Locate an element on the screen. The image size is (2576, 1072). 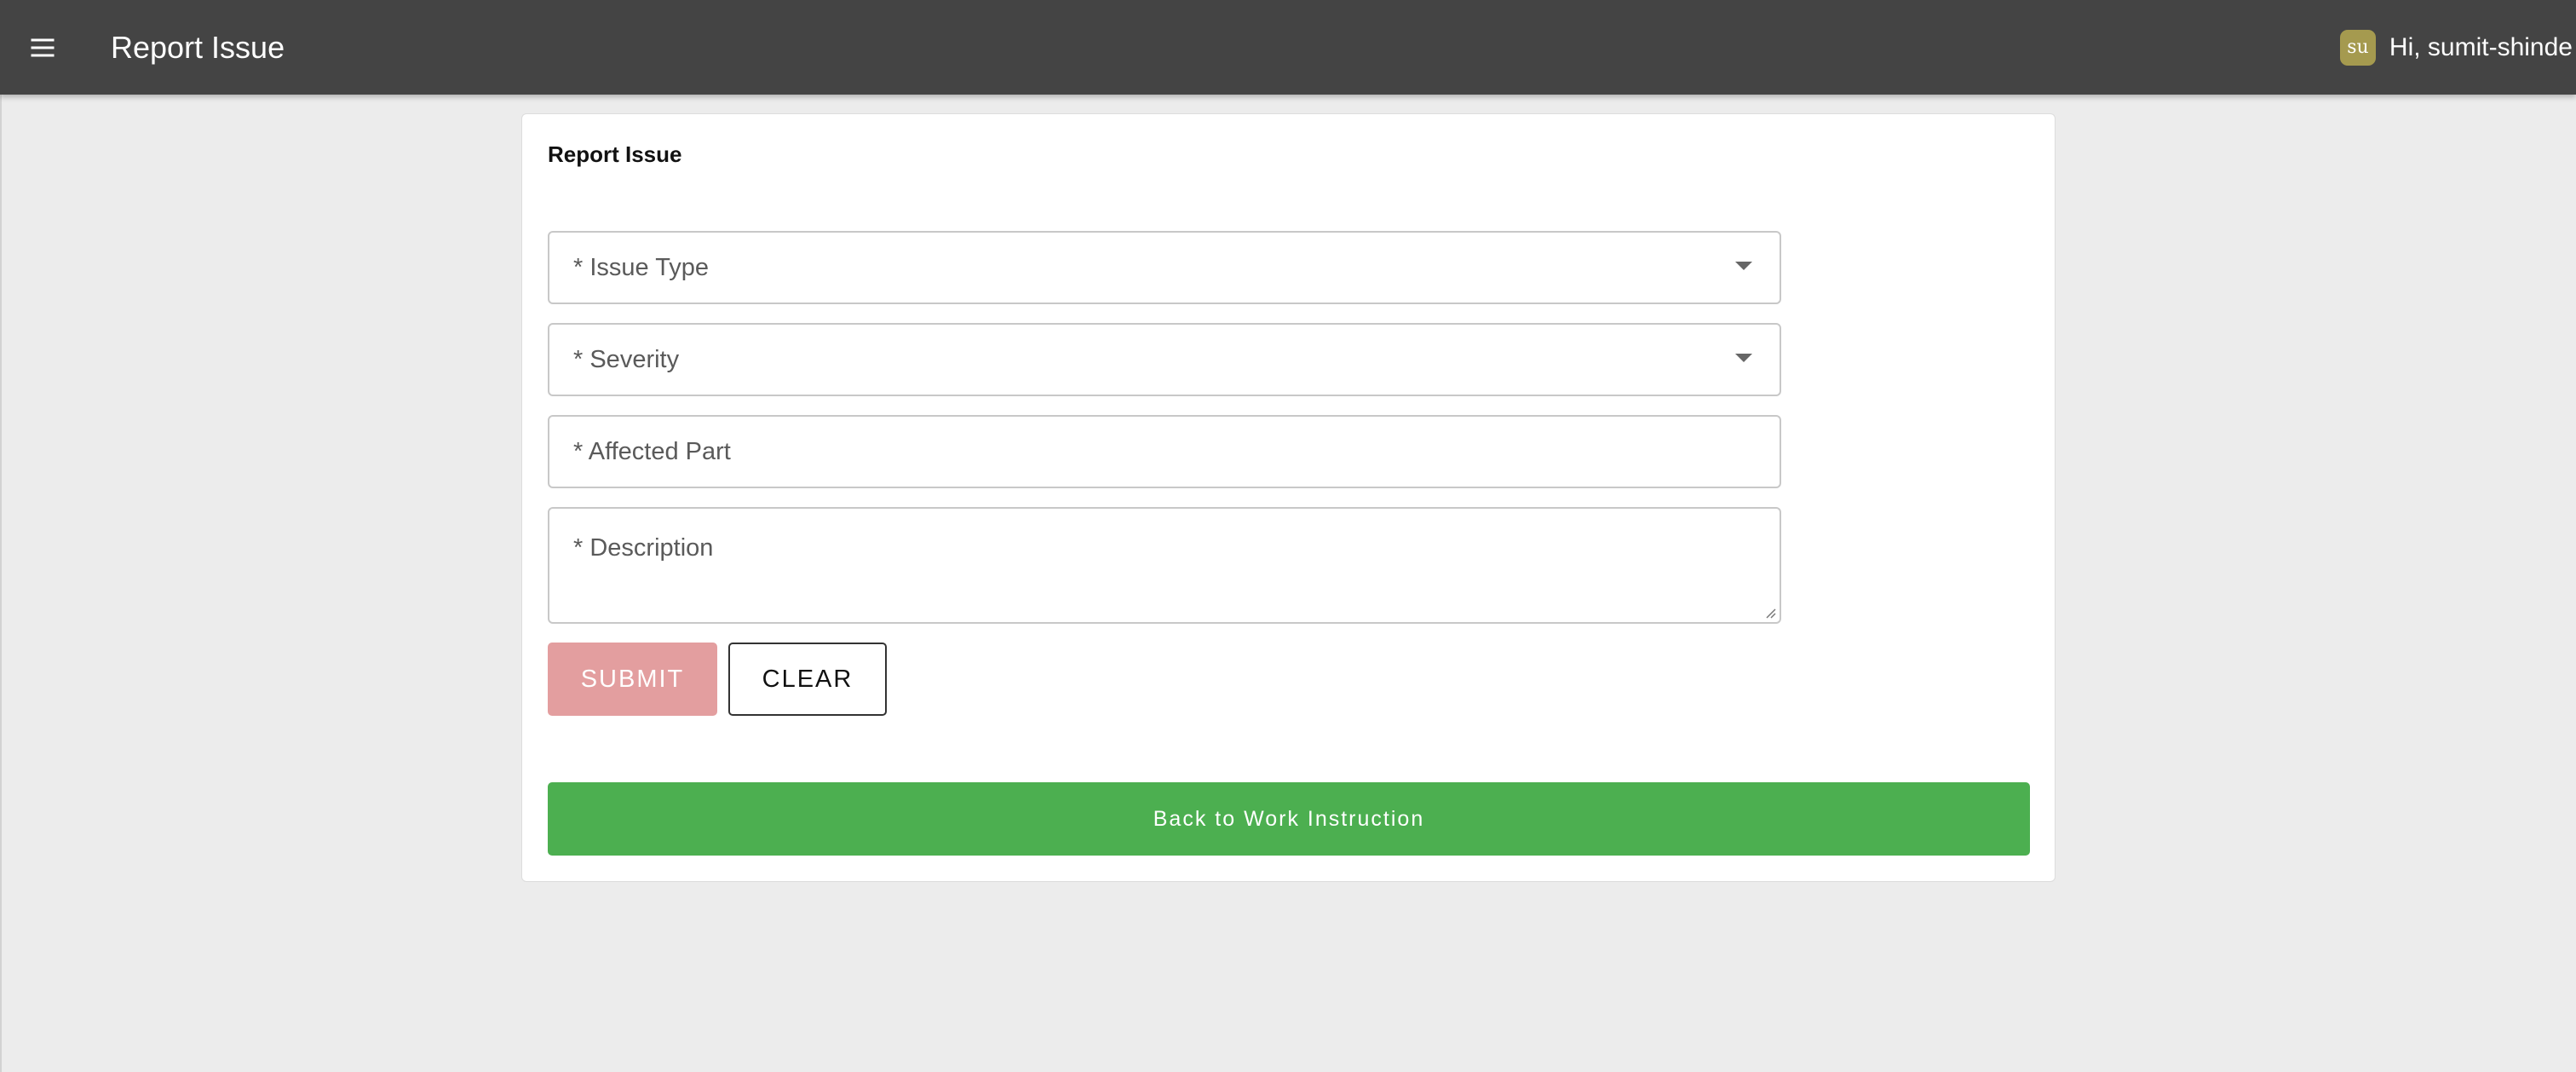
issue-type-select: * Issue Type is located at coordinates (1165, 267).